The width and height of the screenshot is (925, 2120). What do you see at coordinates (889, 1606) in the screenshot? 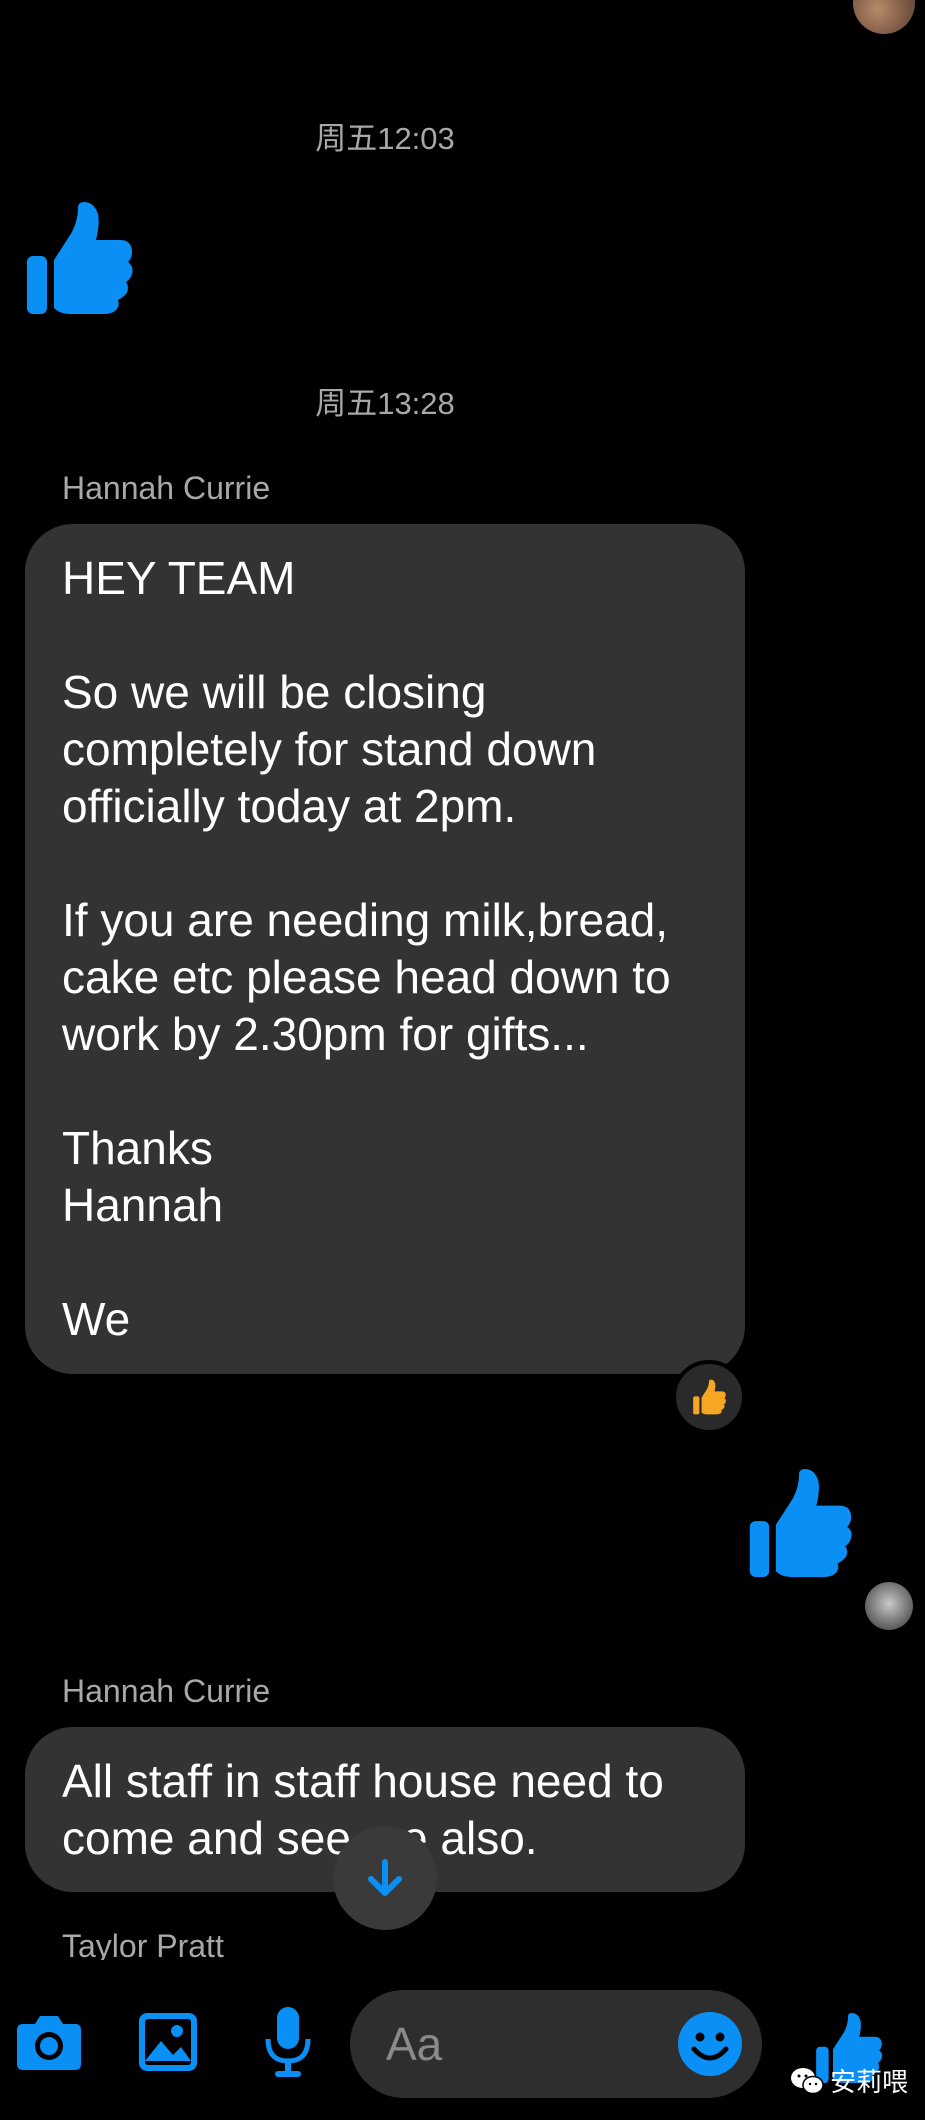
I see `seen-avatar` at bounding box center [889, 1606].